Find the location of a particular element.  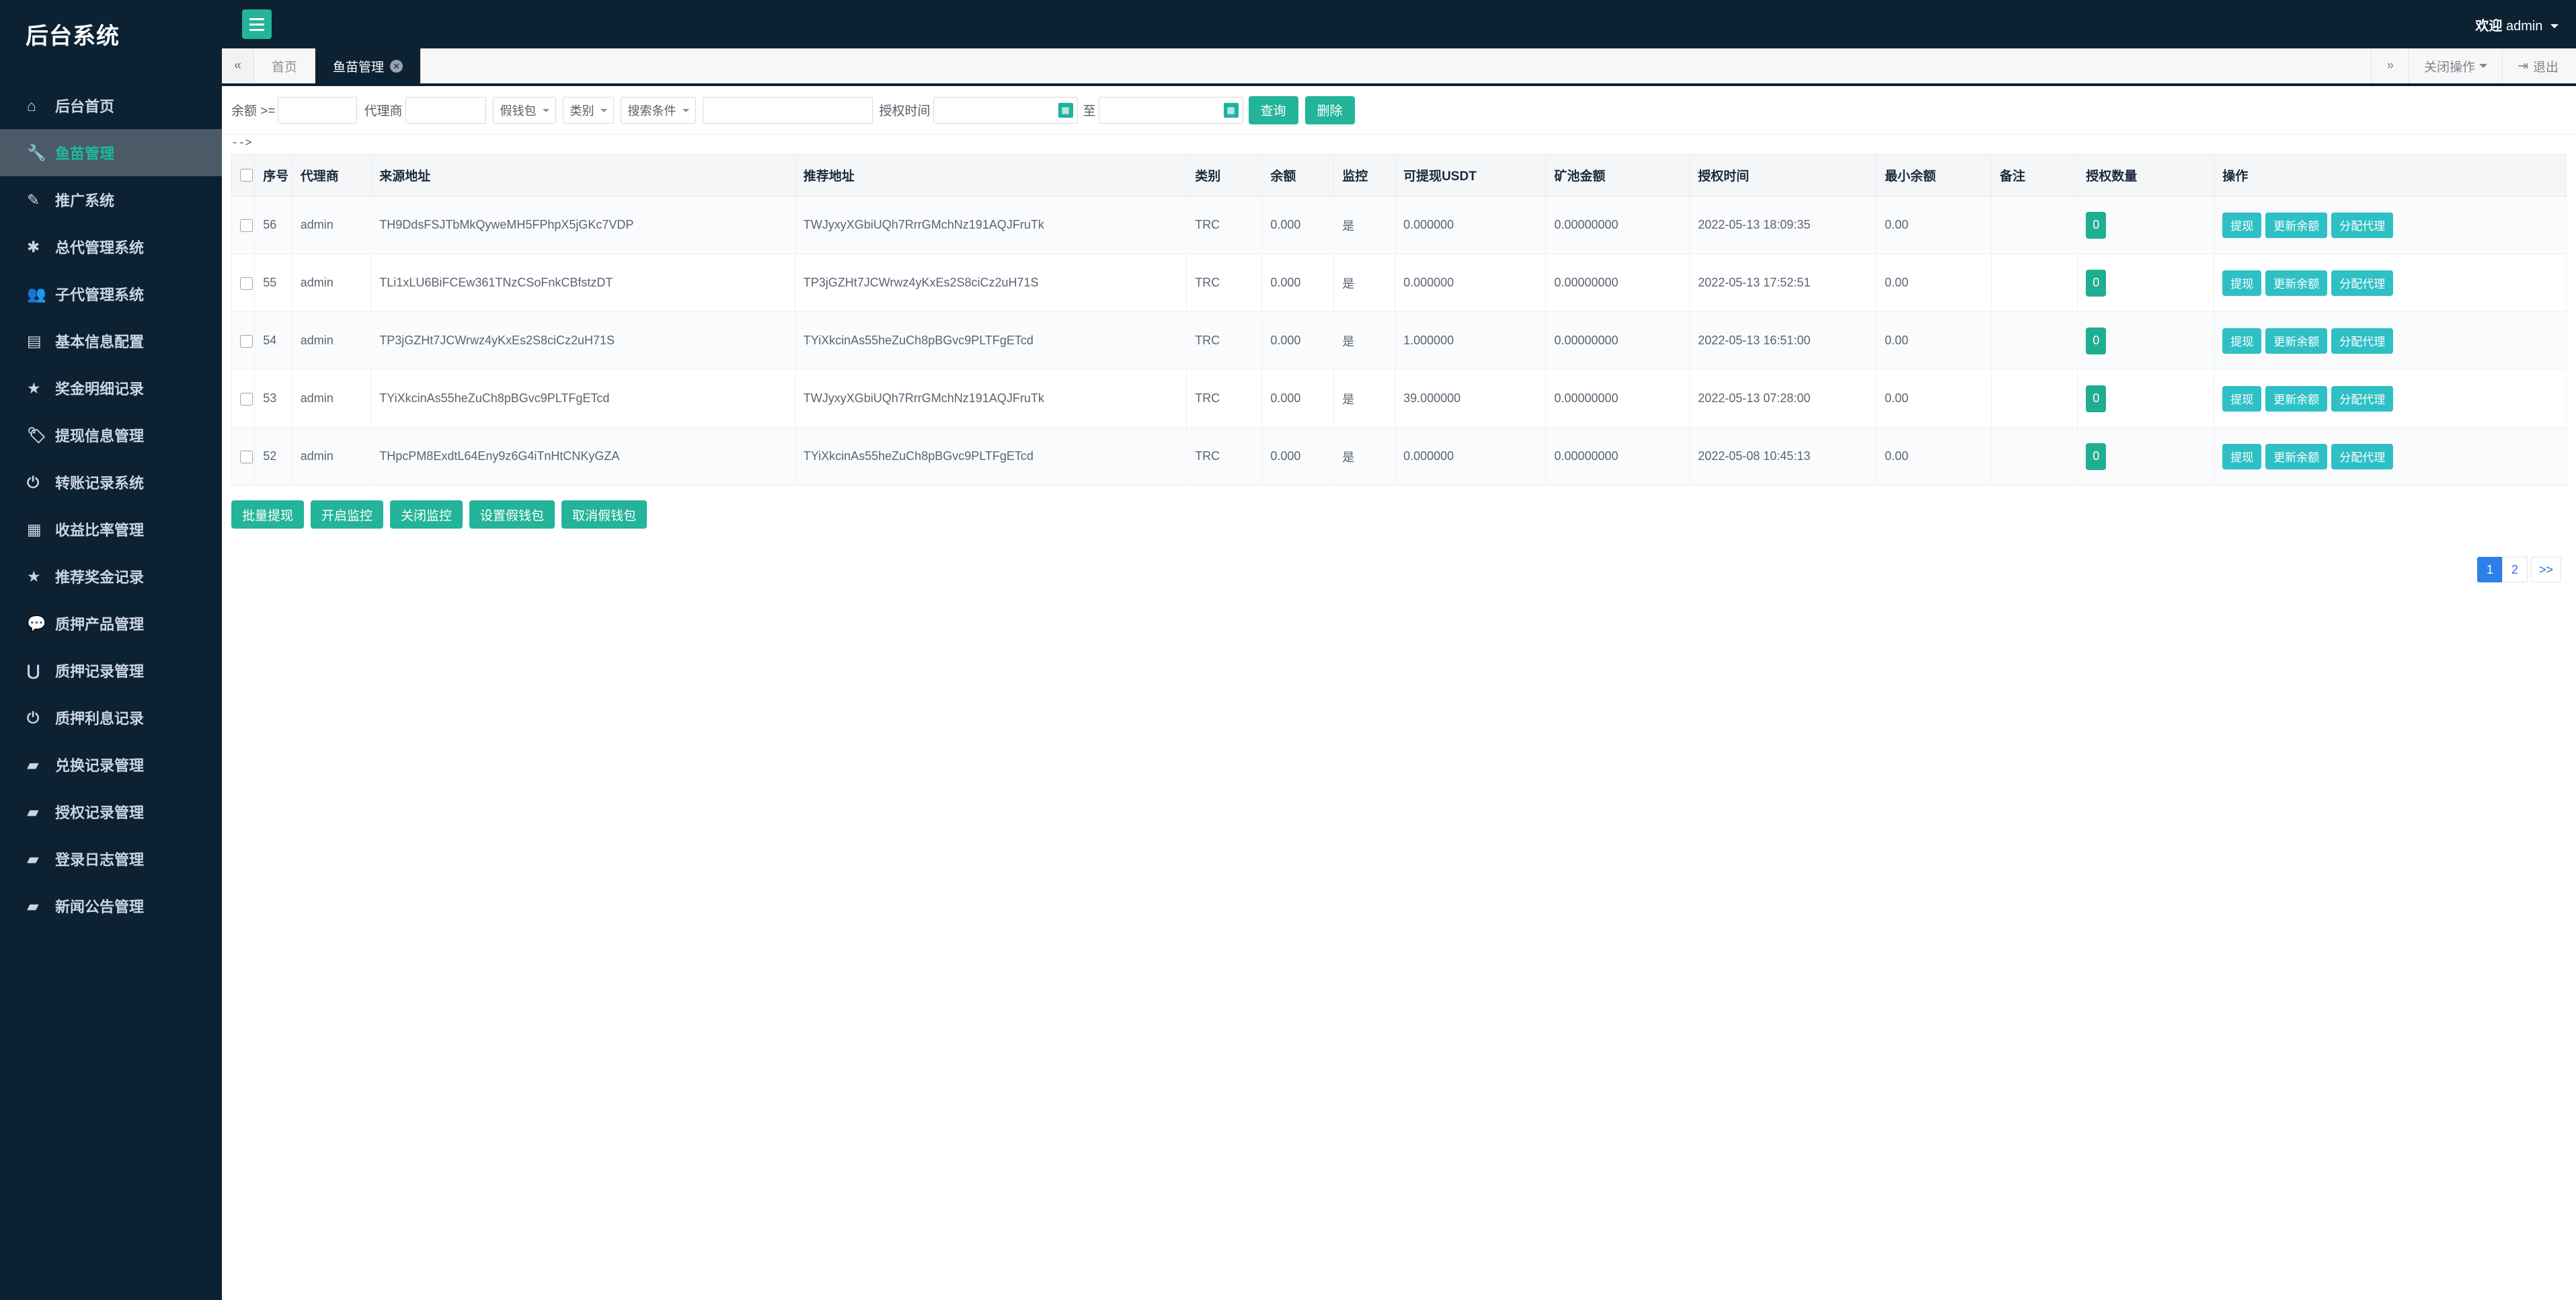

delete-button: 删除 is located at coordinates (1329, 110).